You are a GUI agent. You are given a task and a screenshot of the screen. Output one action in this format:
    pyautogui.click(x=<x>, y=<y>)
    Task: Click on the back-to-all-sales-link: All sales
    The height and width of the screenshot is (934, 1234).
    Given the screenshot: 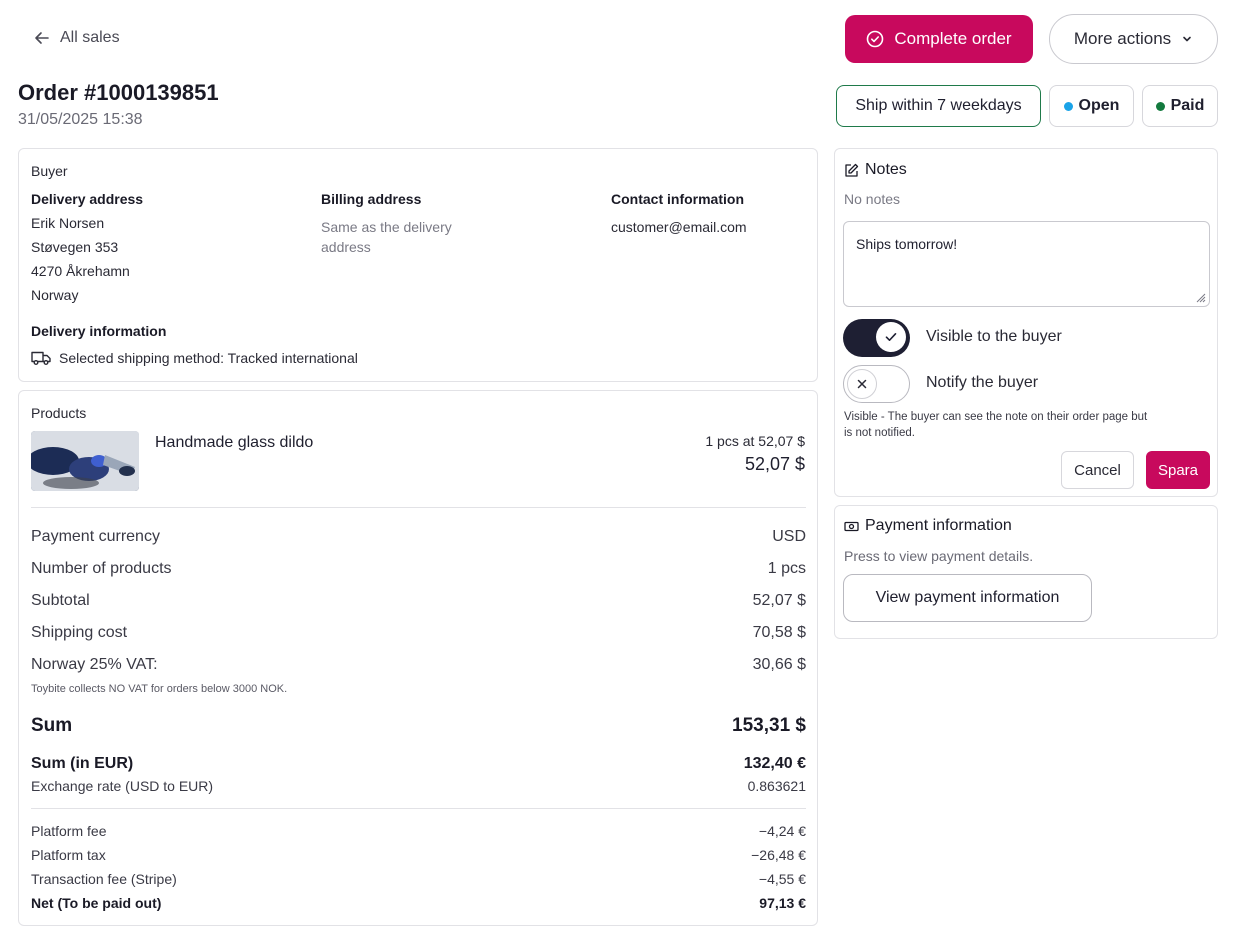 What is the action you would take?
    pyautogui.click(x=77, y=38)
    